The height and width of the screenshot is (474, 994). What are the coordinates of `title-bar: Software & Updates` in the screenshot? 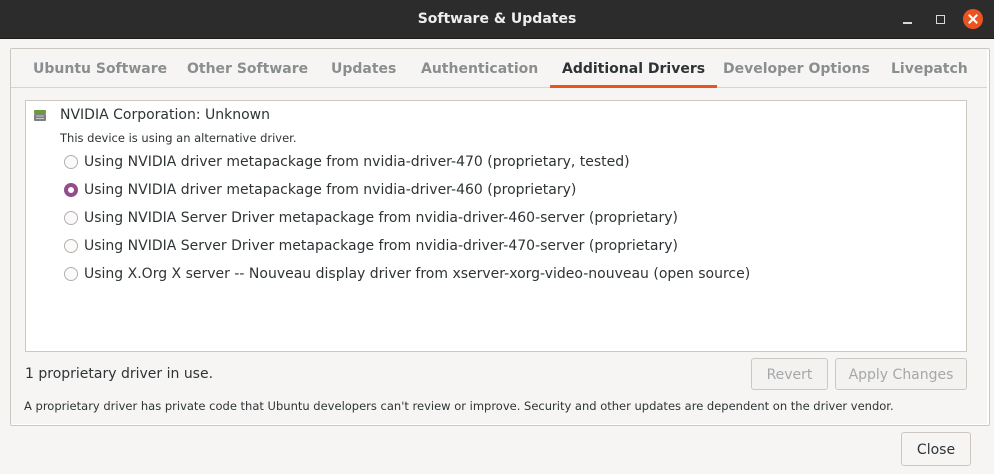 It's located at (497, 19).